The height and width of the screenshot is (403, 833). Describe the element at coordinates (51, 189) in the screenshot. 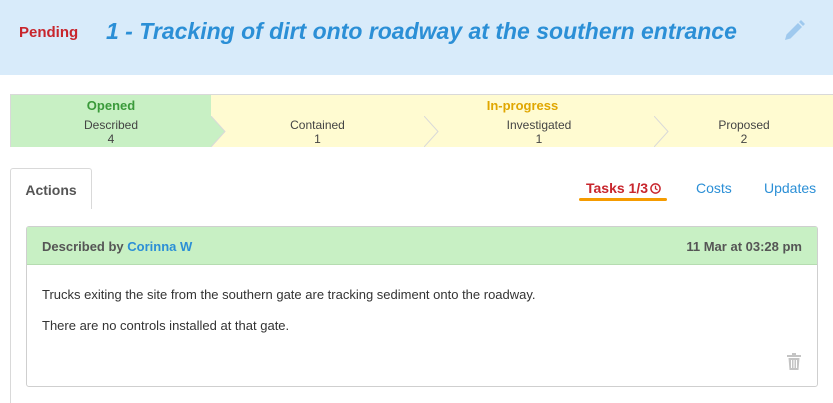

I see `tab-actions: Actions` at that location.